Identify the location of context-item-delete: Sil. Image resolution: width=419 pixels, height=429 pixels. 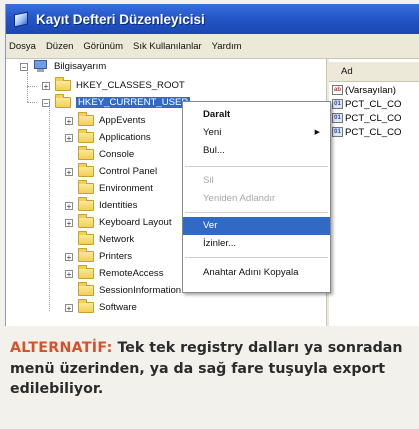
(208, 180).